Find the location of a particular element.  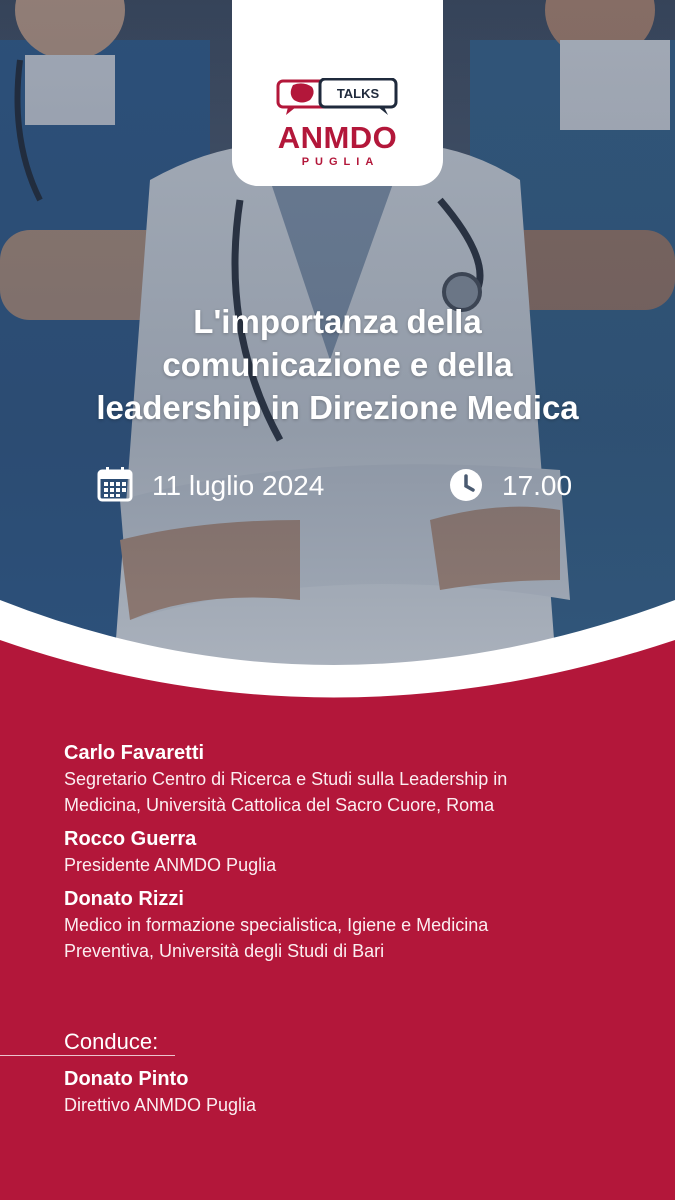

event-title-line: comunicazione e della is located at coordinates (337, 364).